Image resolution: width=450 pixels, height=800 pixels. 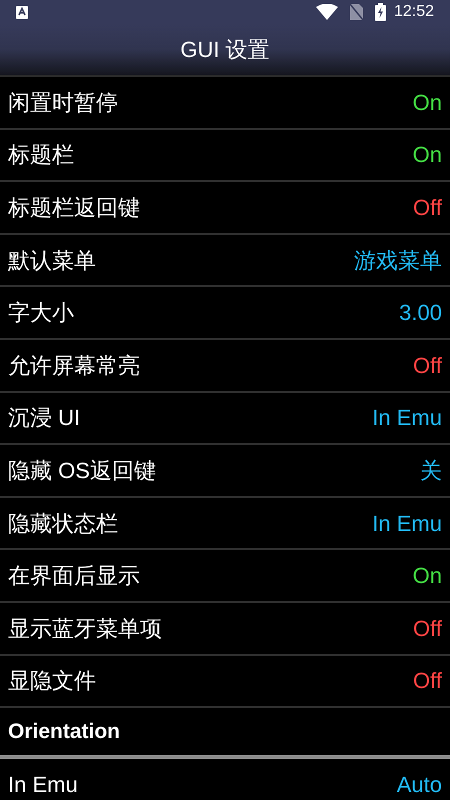 I want to click on wifi-icon, so click(x=327, y=12).